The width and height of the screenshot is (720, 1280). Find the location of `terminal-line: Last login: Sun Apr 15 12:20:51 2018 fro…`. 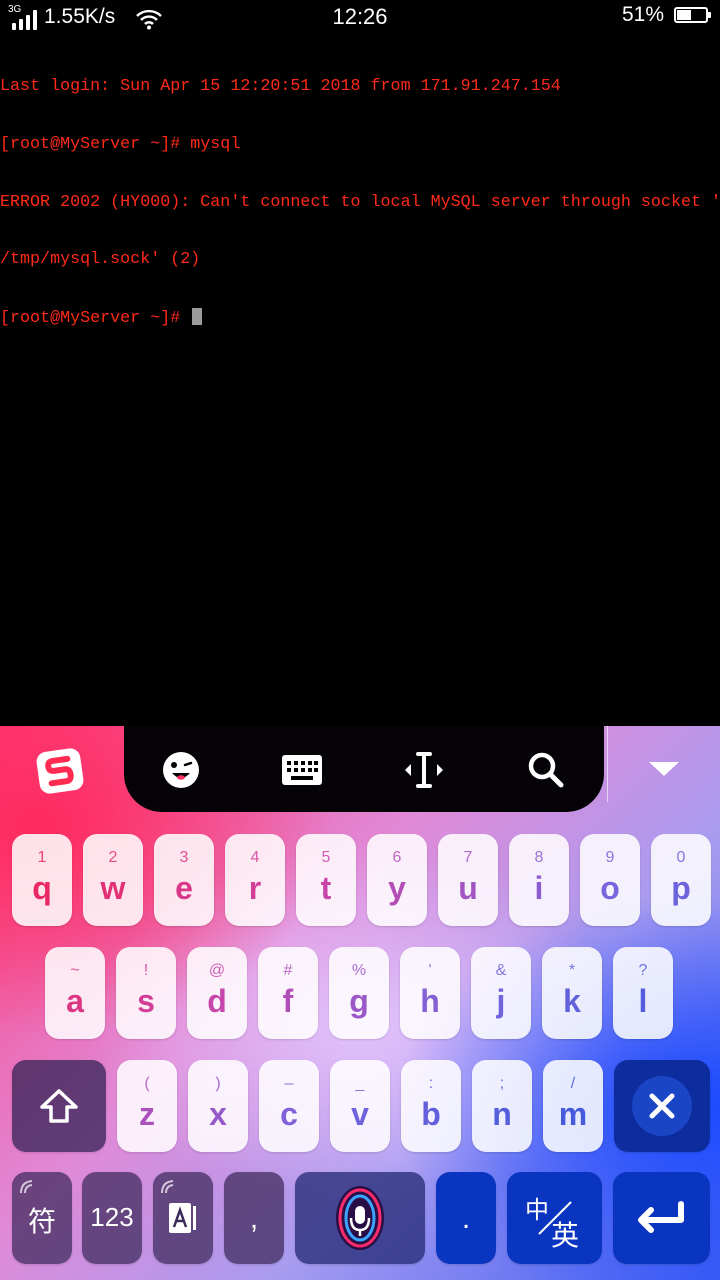

terminal-line: Last login: Sun Apr 15 12:20:51 2018 fro… is located at coordinates (280, 87).